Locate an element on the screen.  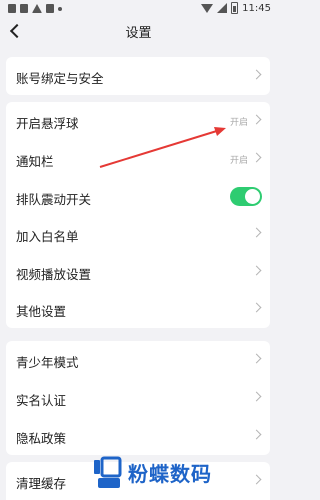
watermark-logo-icon is located at coordinates (108, 472).